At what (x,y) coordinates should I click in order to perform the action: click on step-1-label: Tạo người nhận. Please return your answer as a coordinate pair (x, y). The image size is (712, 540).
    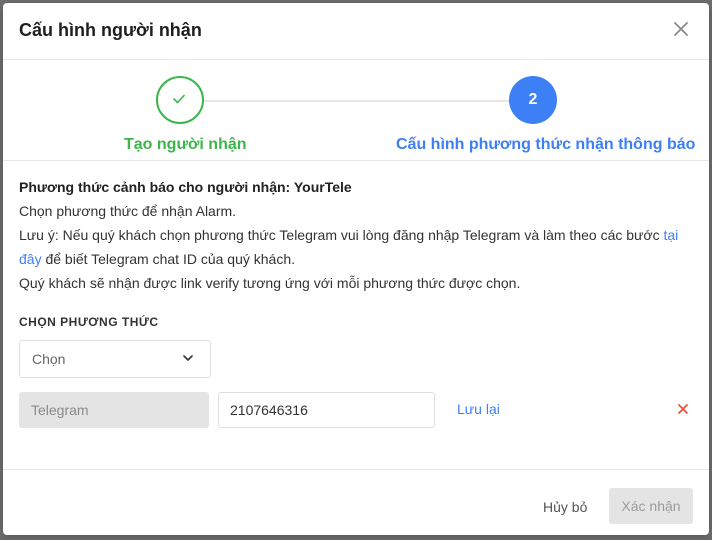
    Looking at the image, I should click on (185, 144).